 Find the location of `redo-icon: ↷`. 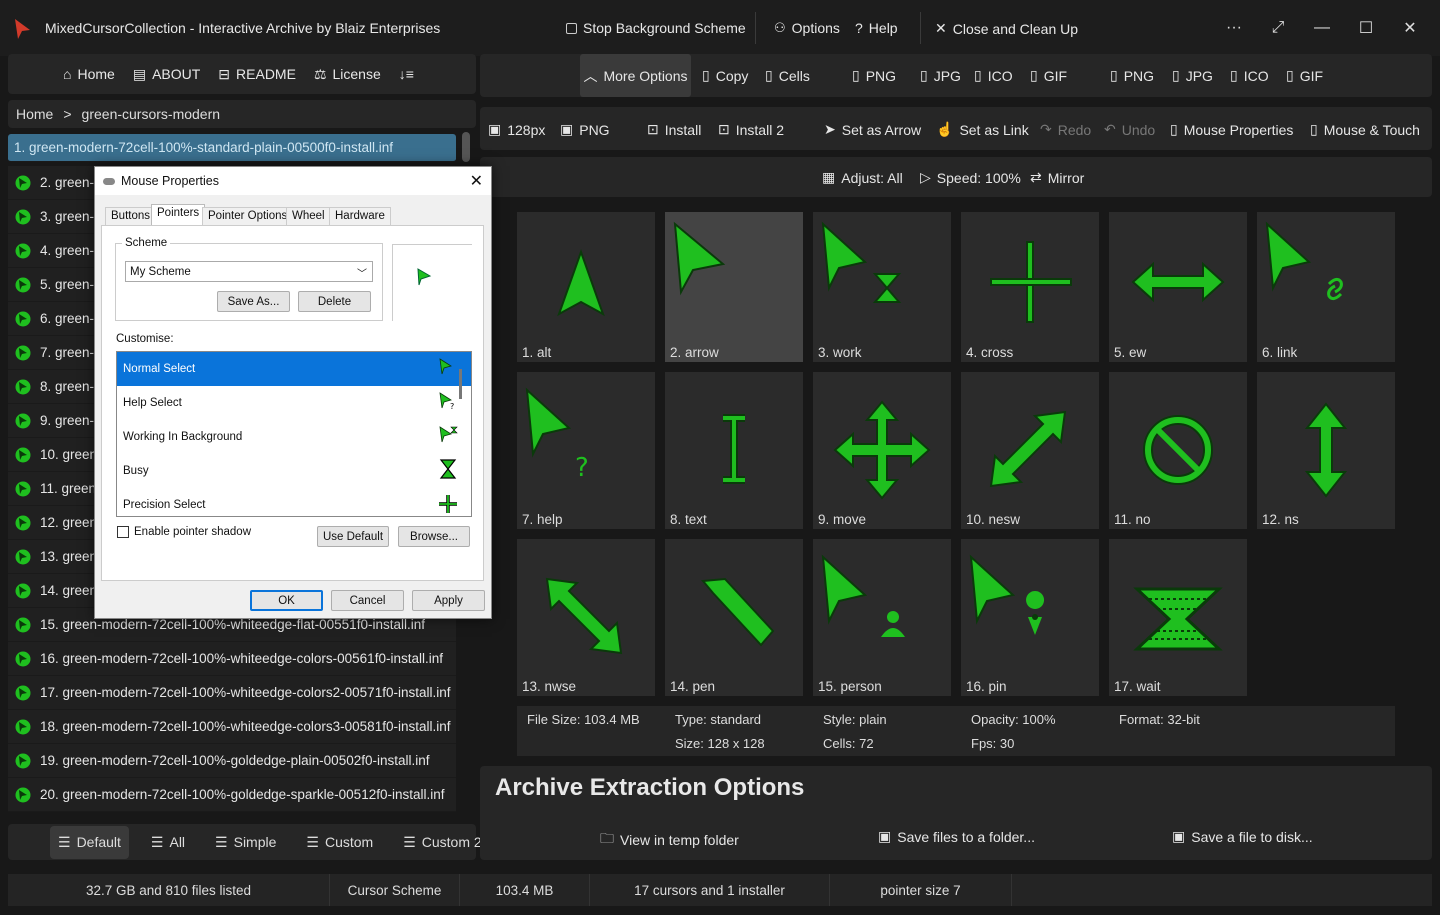

redo-icon: ↷ is located at coordinates (1046, 129).